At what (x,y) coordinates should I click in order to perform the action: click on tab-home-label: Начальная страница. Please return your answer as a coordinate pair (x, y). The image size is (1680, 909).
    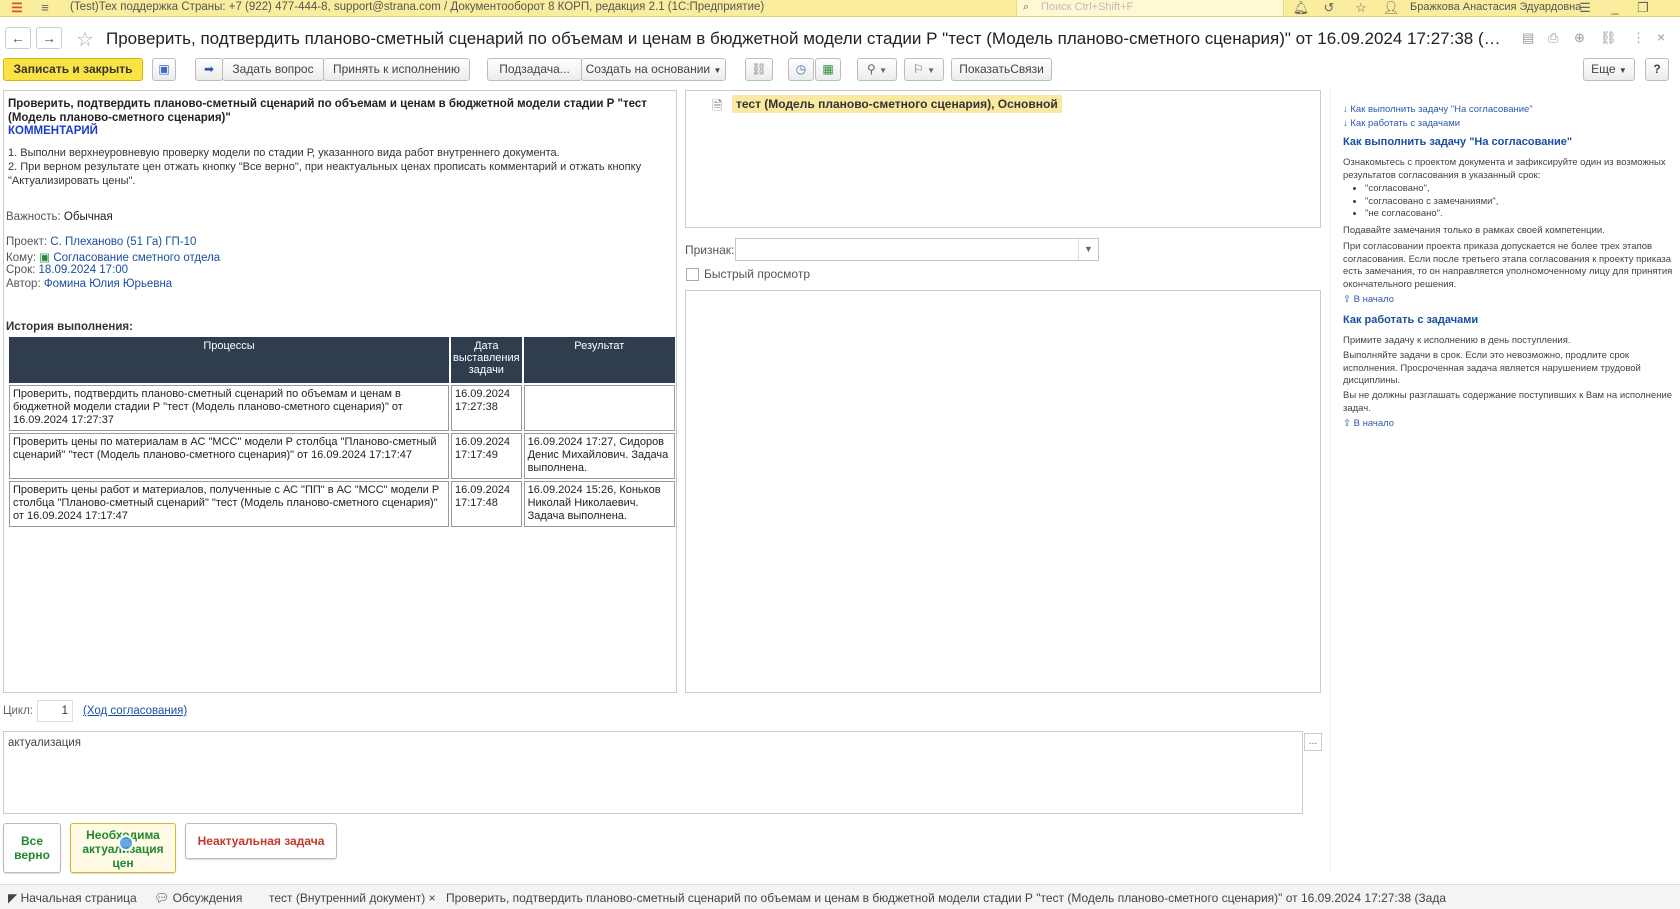
    Looking at the image, I should click on (78, 898).